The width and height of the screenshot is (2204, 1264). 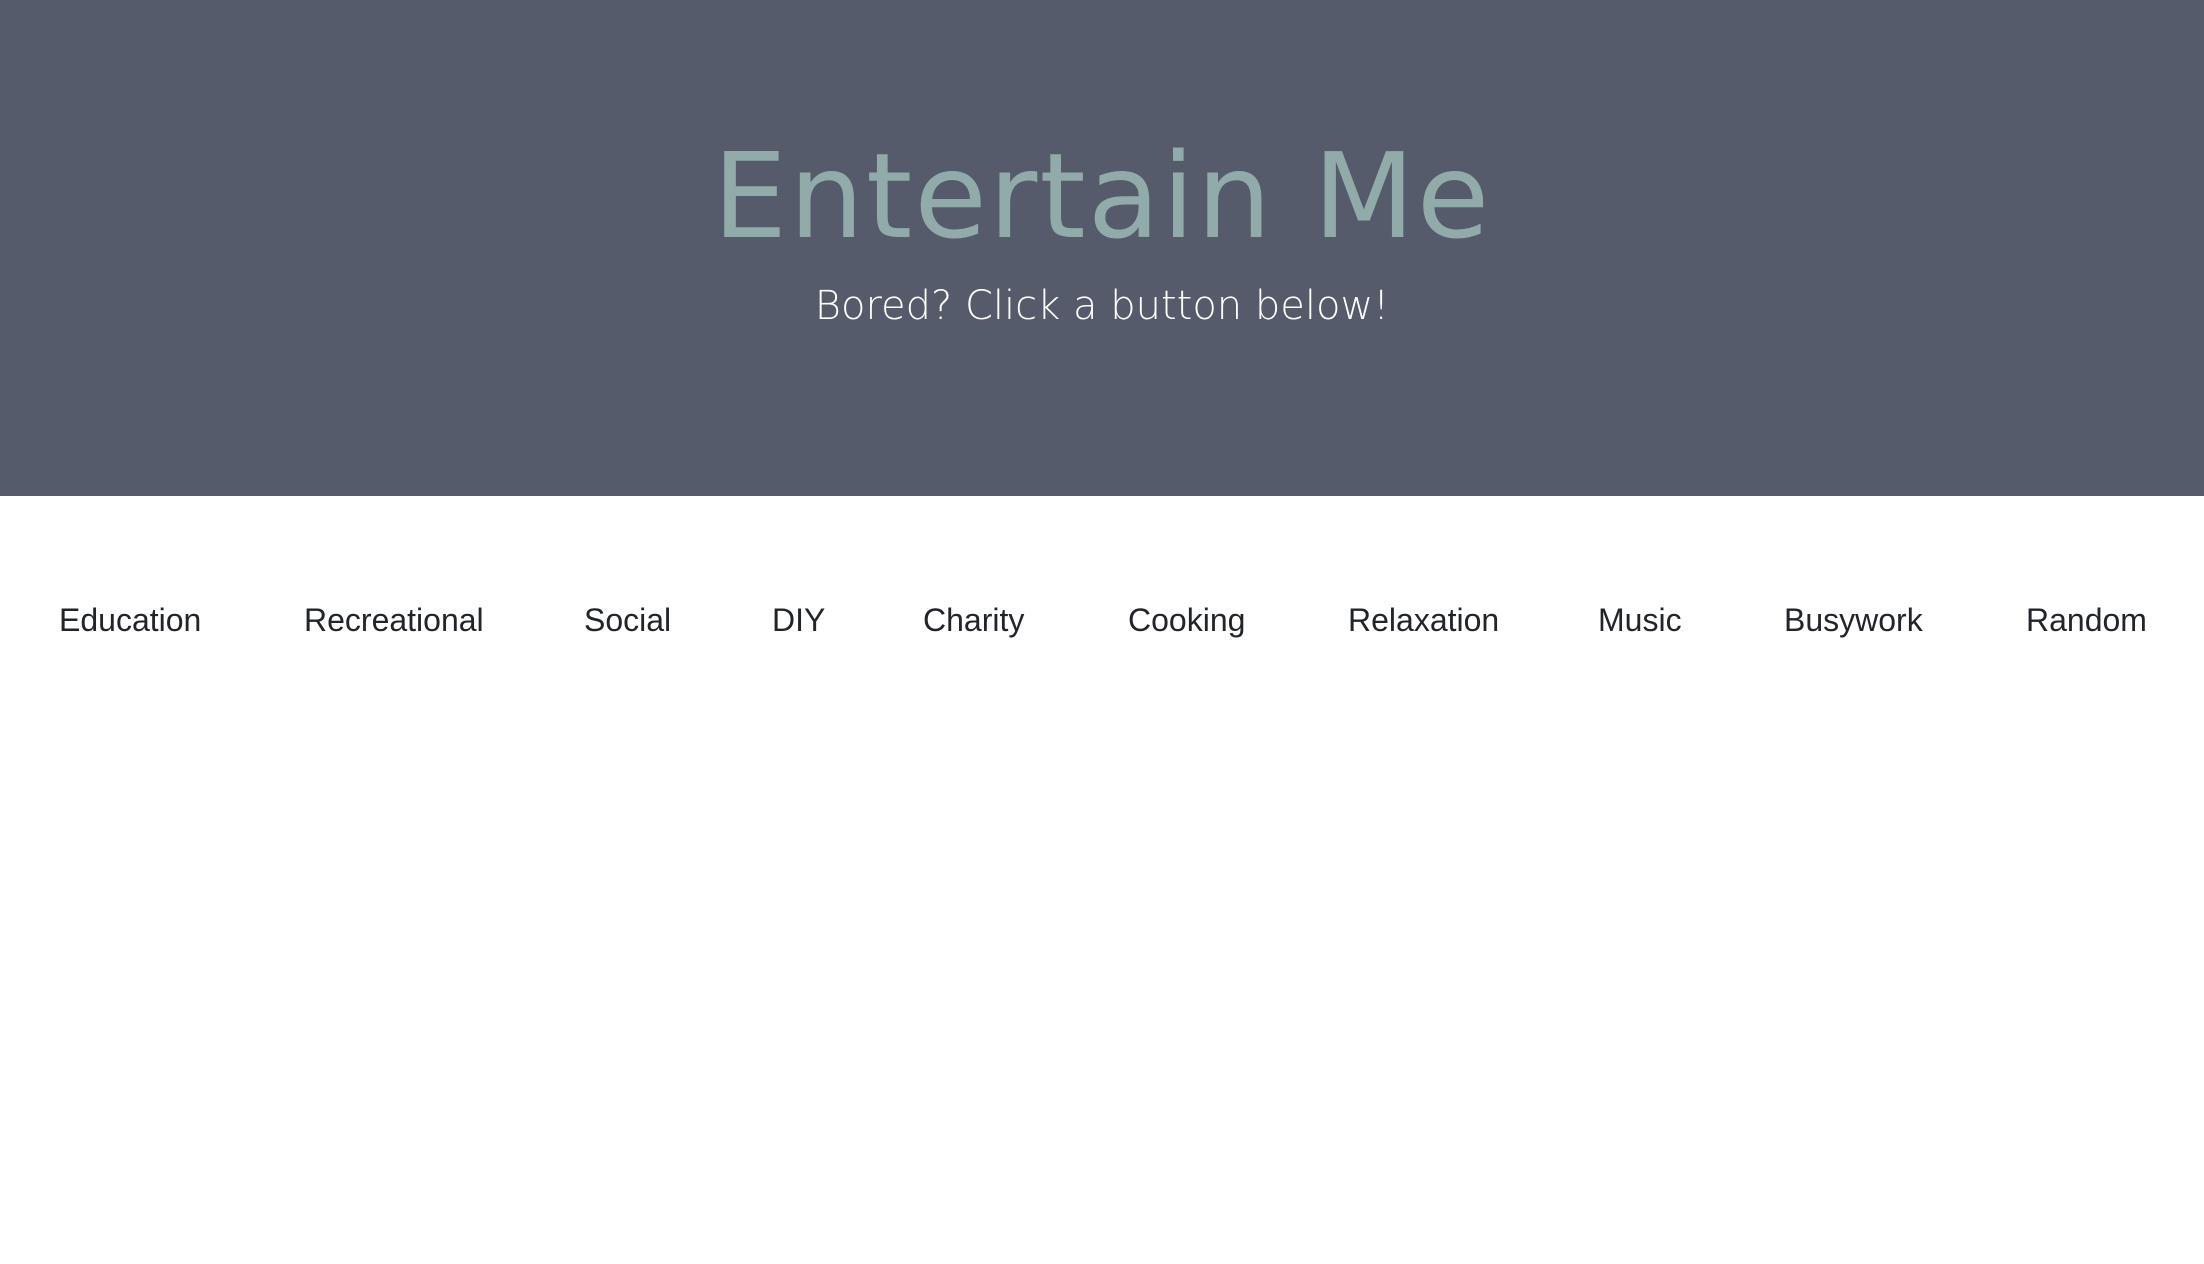 What do you see at coordinates (2086, 620) in the screenshot?
I see `category-button-random: Random` at bounding box center [2086, 620].